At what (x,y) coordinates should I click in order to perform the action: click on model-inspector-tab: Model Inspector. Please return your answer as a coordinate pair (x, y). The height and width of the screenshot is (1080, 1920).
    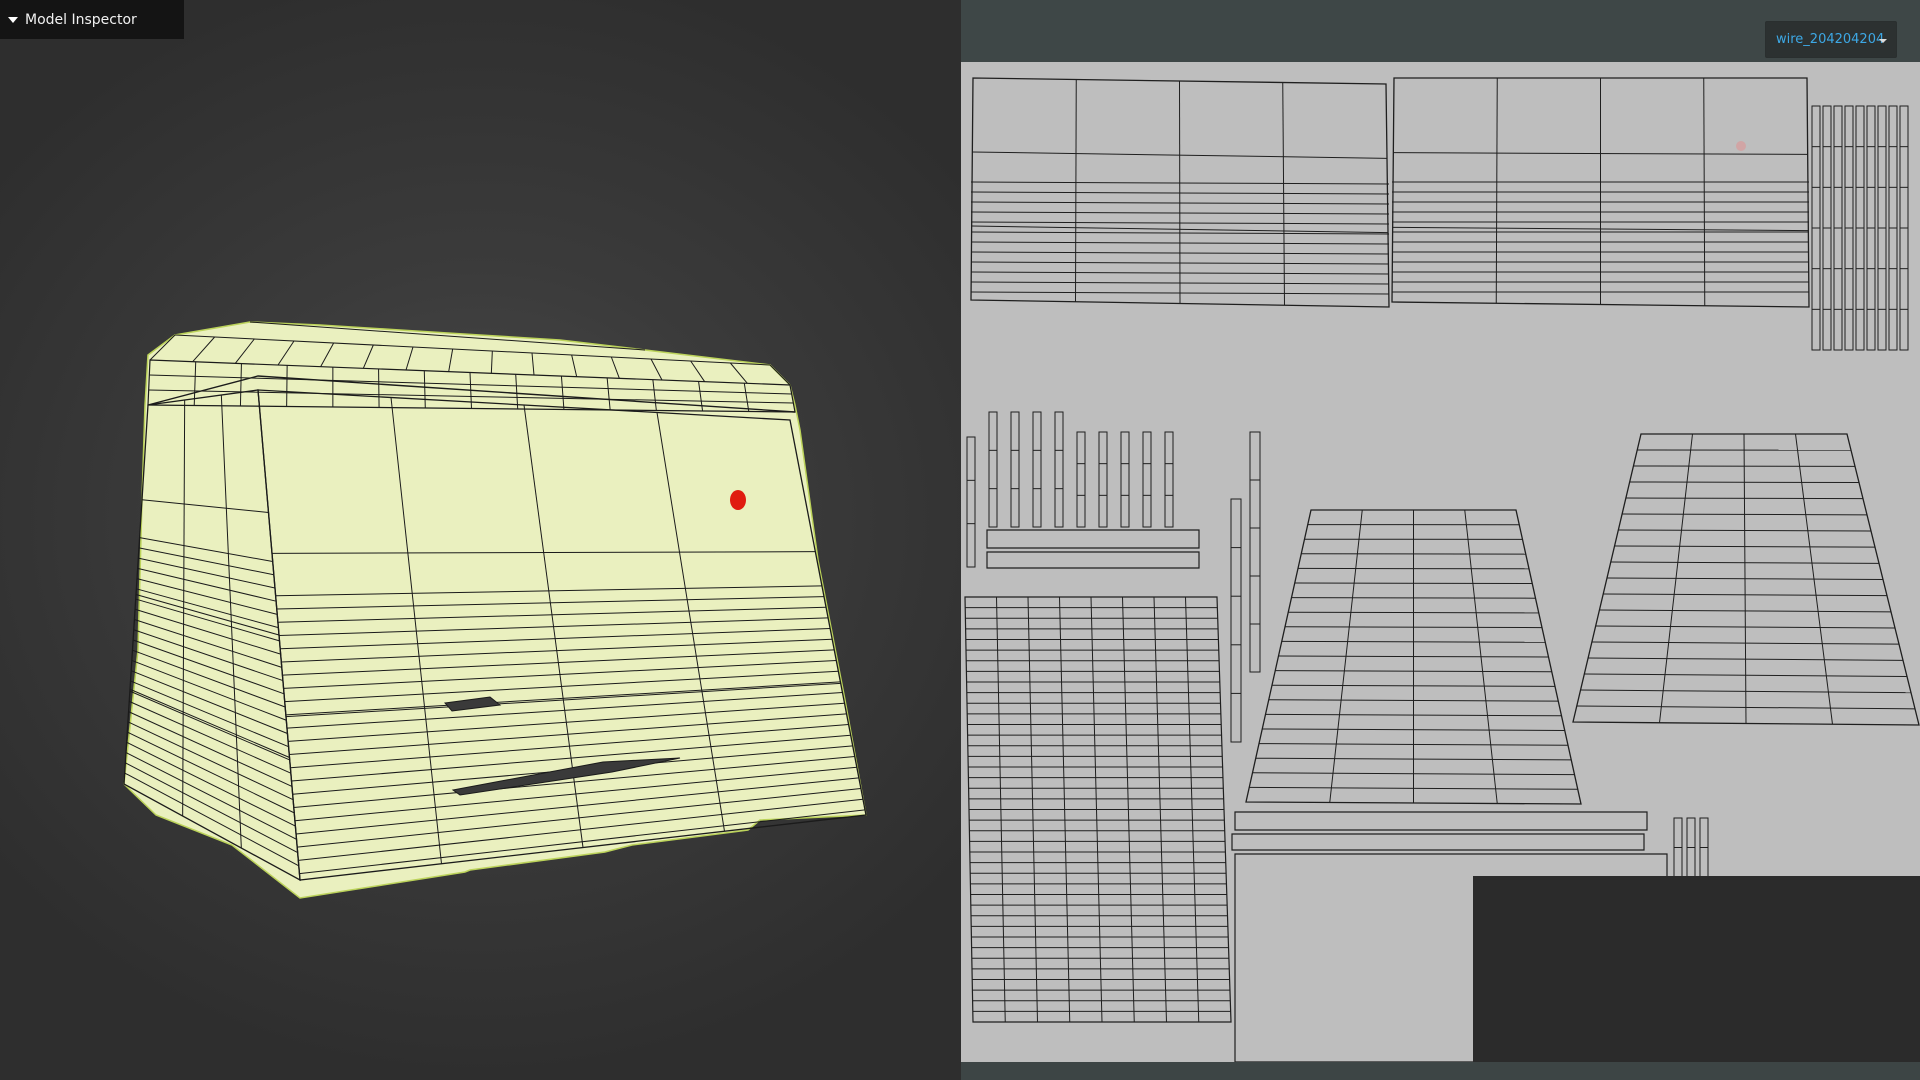
    Looking at the image, I should click on (92, 19).